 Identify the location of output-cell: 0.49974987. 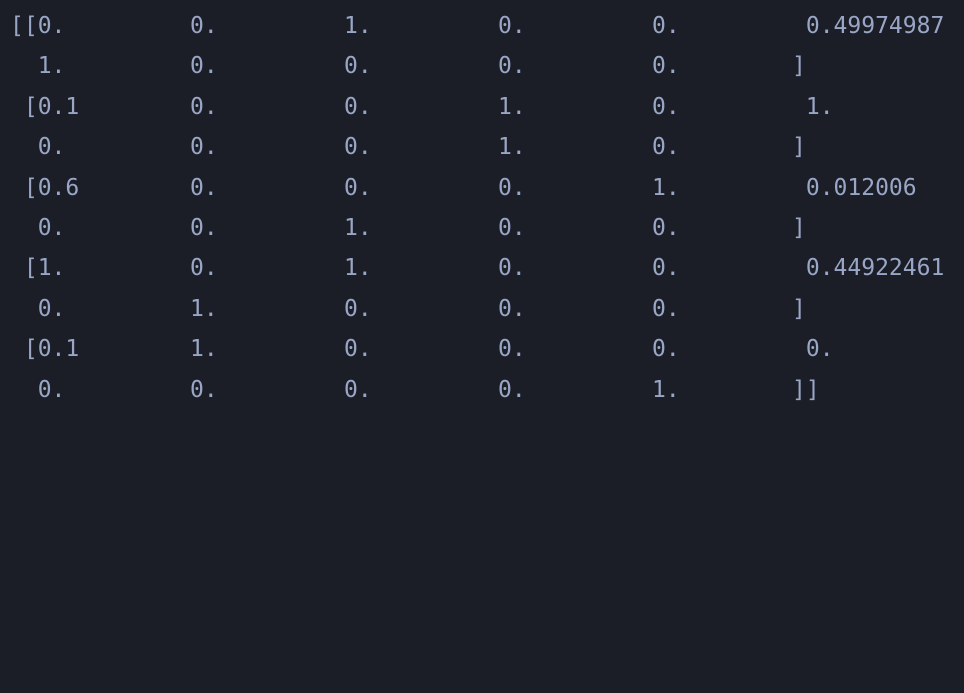
(868, 26).